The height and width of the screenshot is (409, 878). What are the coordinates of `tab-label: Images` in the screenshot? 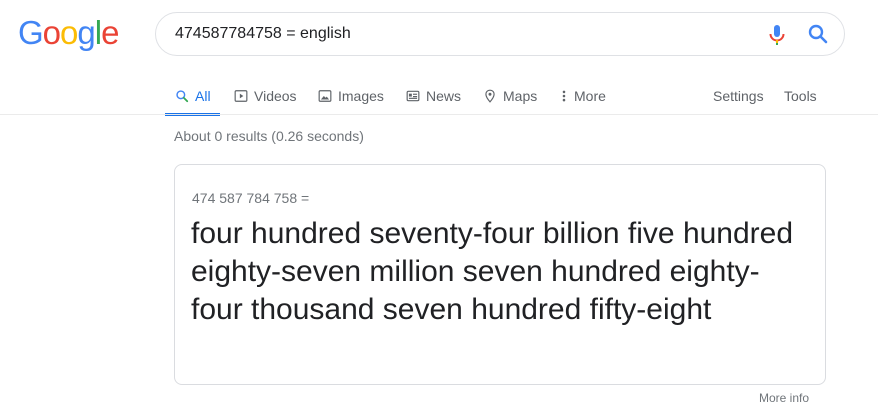 It's located at (361, 96).